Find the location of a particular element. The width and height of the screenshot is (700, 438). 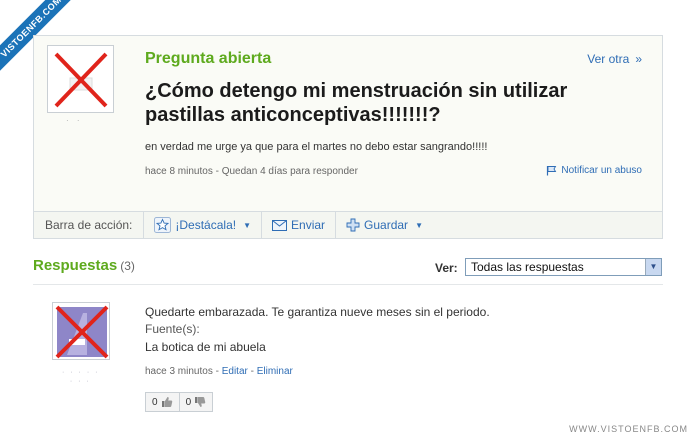

answers-title: Respuestas is located at coordinates (75, 265).